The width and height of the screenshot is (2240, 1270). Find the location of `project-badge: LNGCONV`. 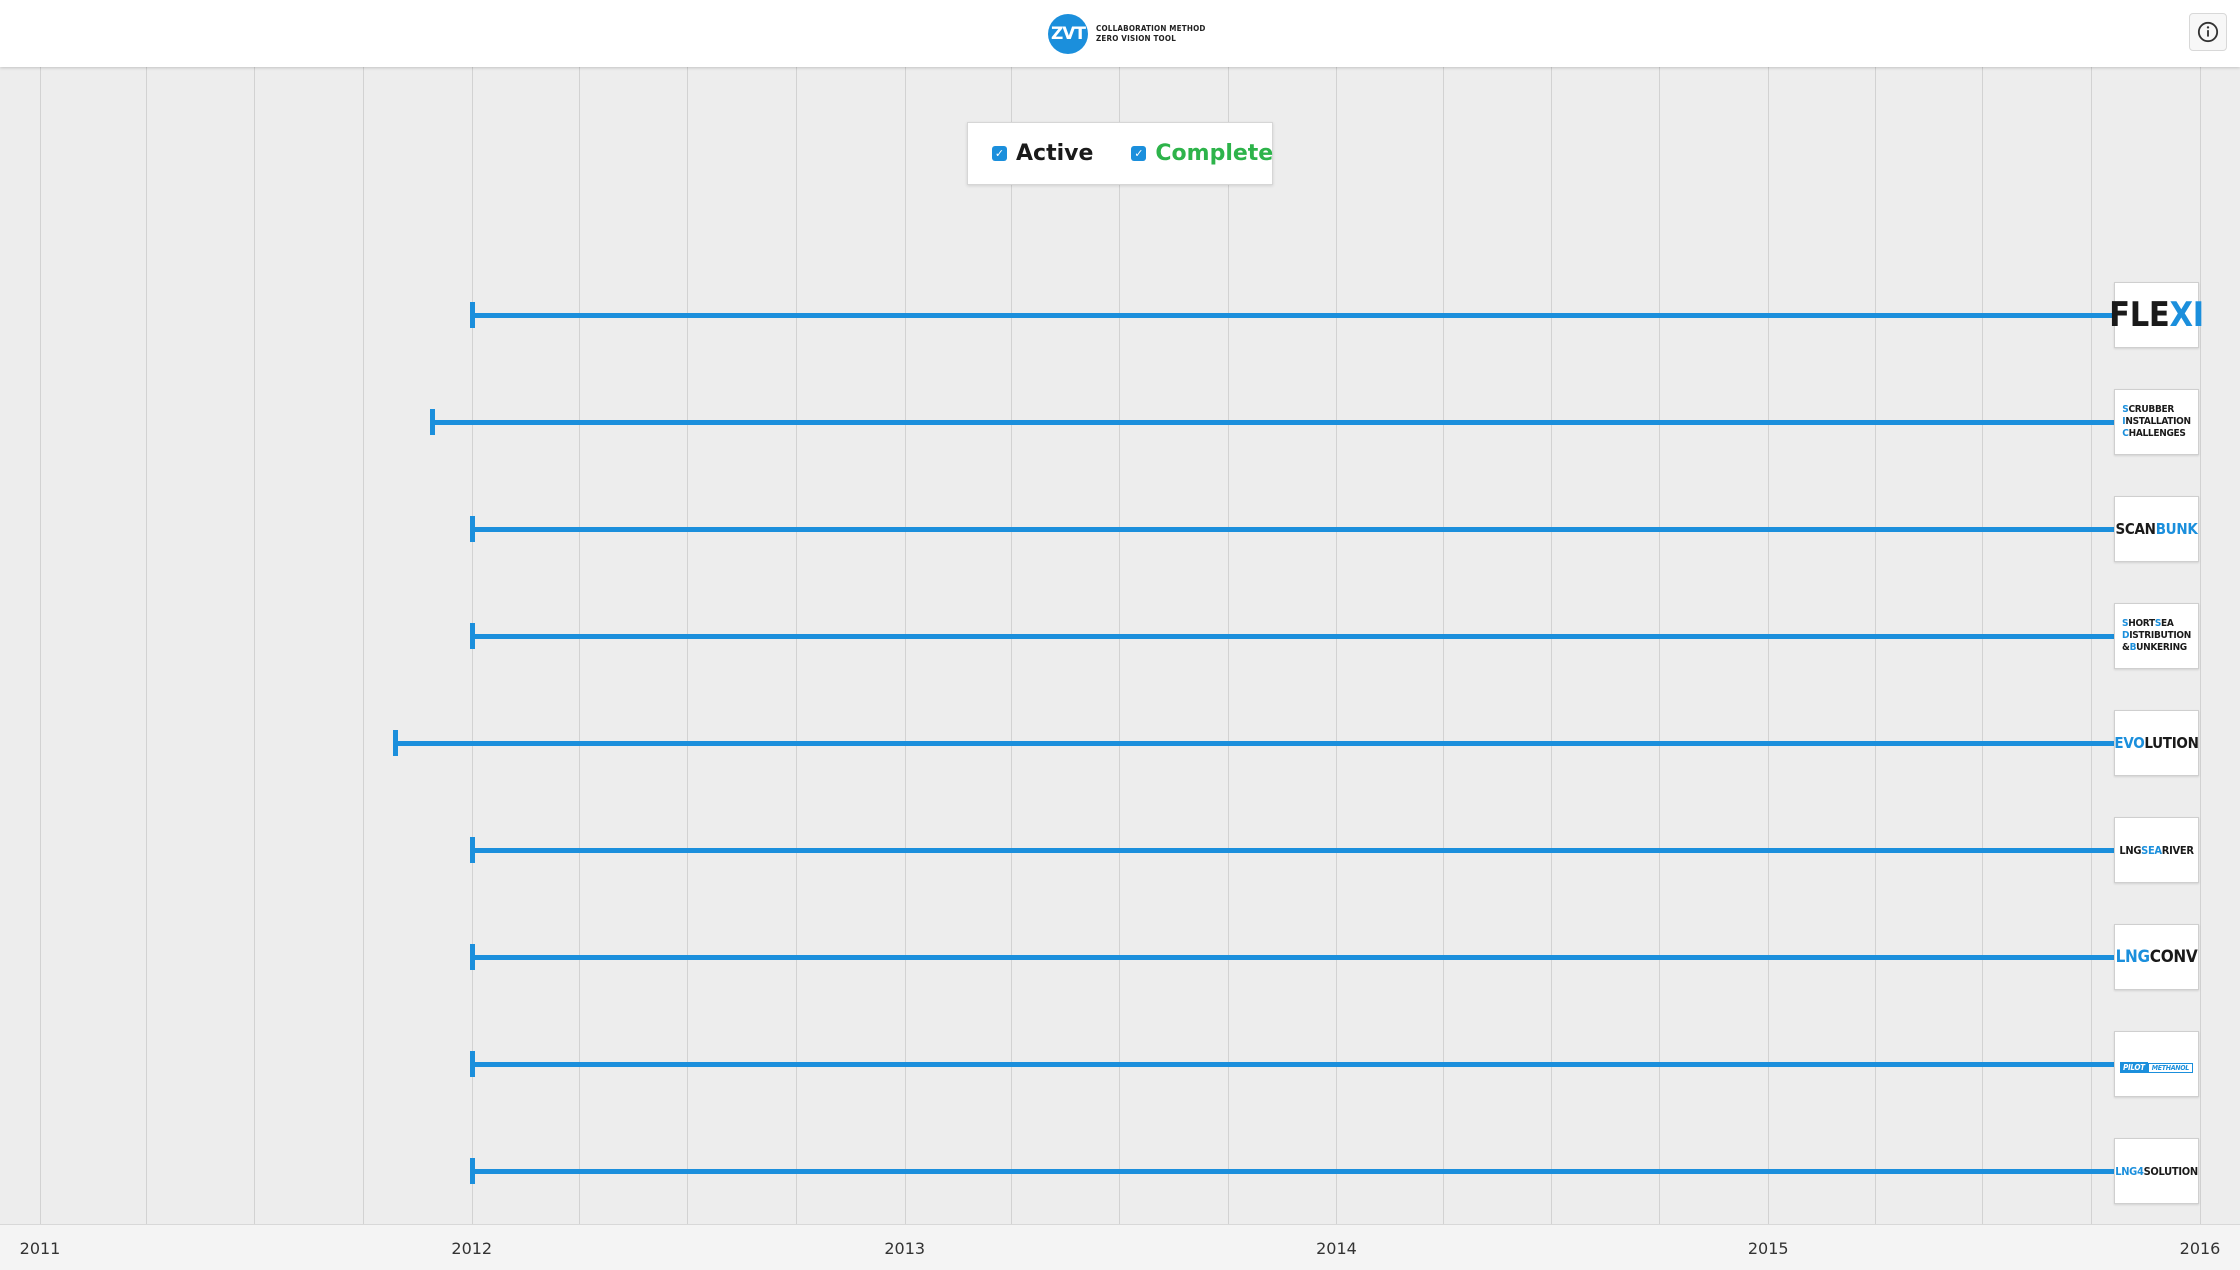

project-badge: LNGCONV is located at coordinates (2156, 957).